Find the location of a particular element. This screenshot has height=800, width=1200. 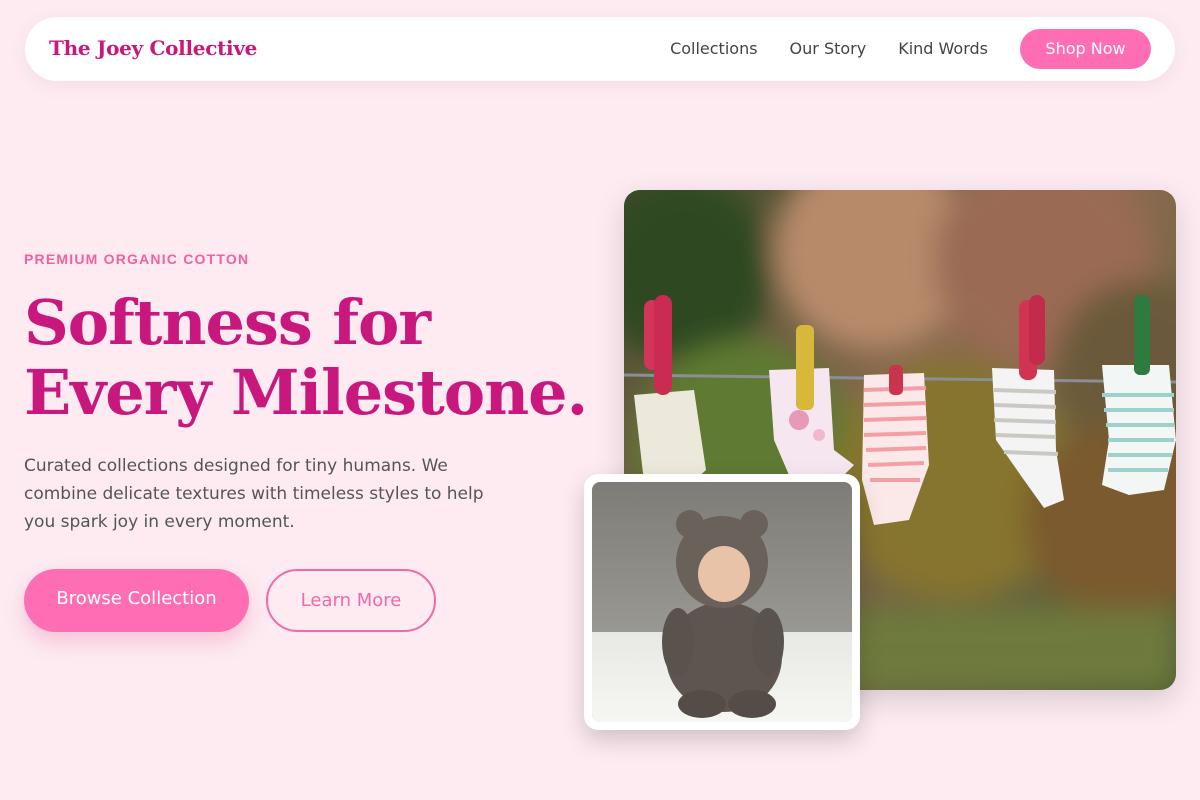

nav-link-collections: Collections is located at coordinates (713, 49).